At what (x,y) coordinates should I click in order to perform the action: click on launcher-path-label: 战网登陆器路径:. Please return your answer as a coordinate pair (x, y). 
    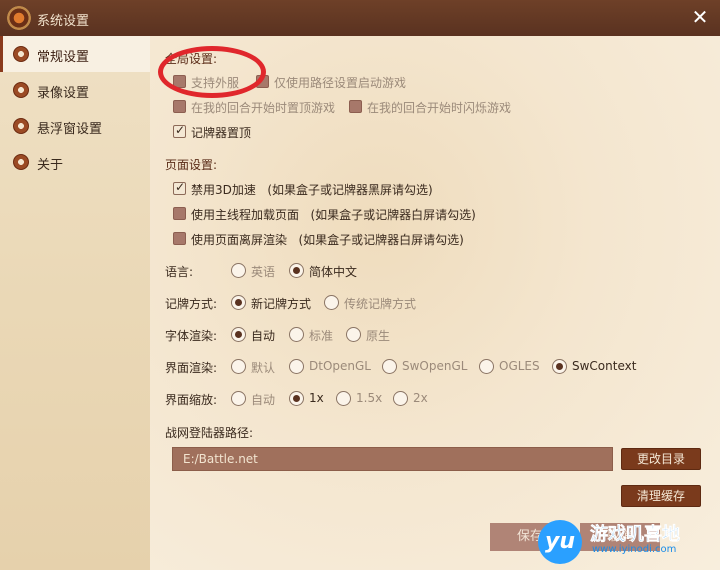
    Looking at the image, I should click on (209, 433).